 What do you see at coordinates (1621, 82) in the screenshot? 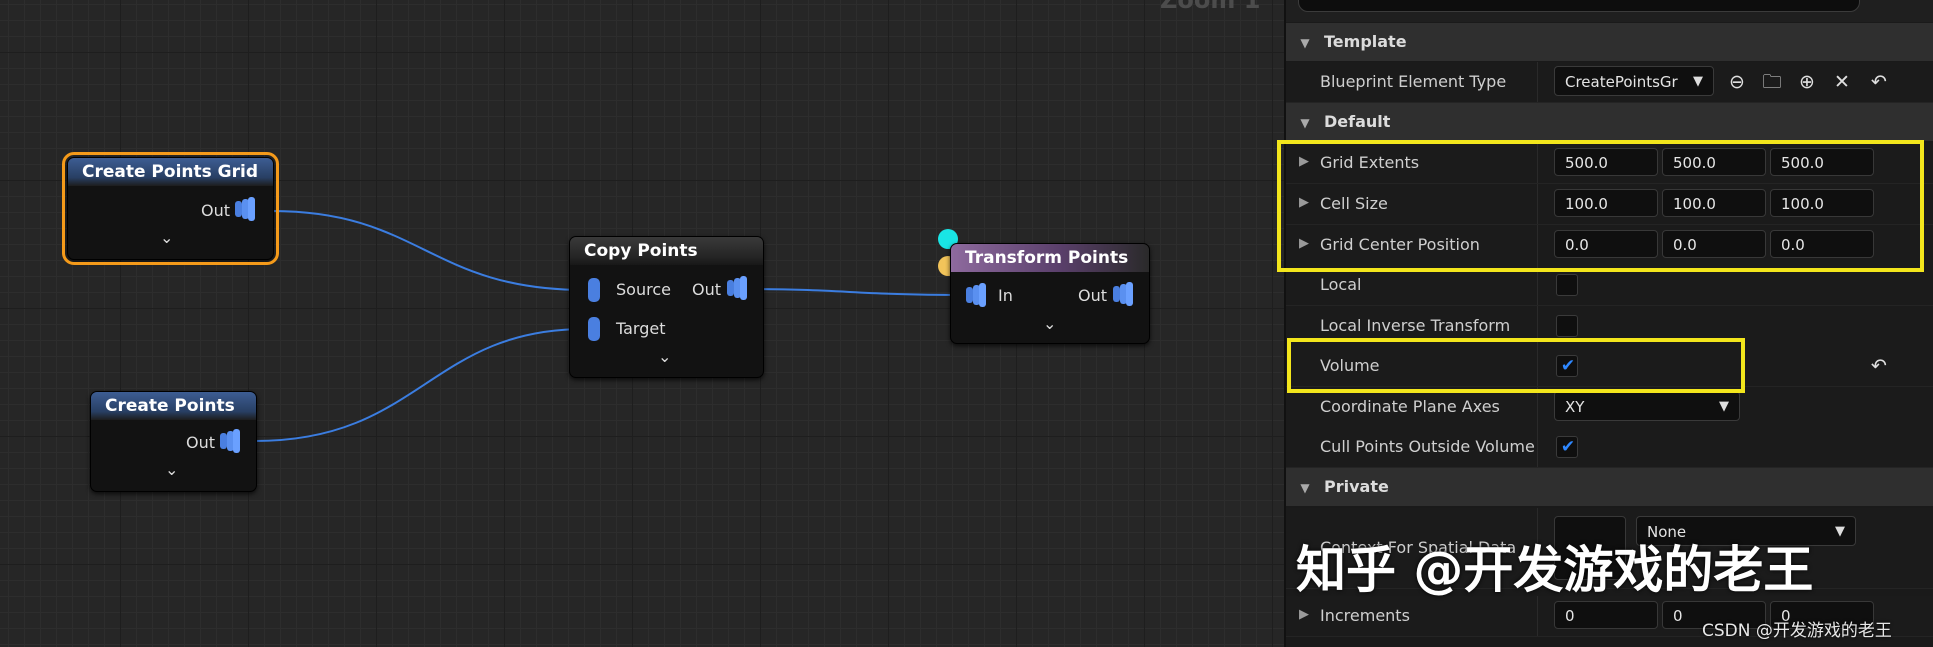
I see `dropdown-value: CreatePointsGr` at bounding box center [1621, 82].